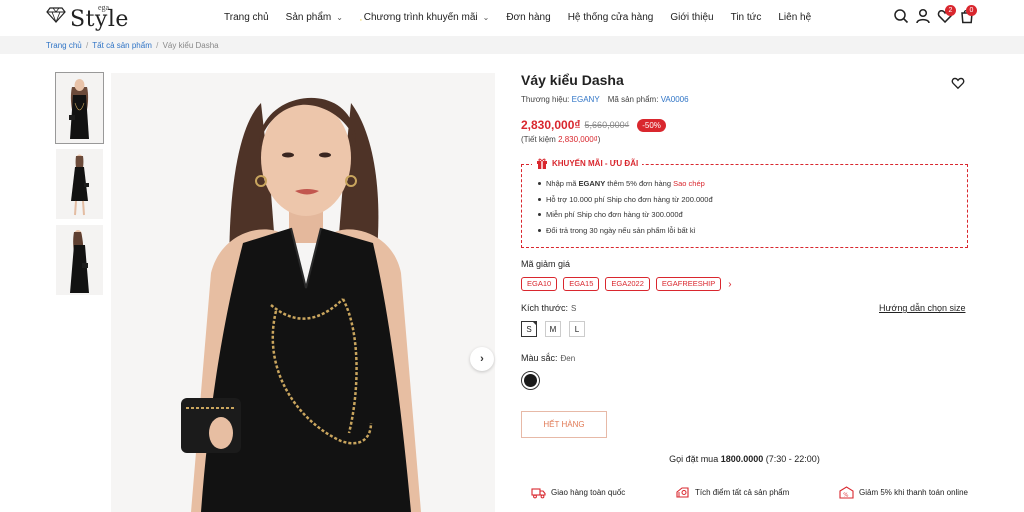 Image resolution: width=1024 pixels, height=512 pixels. What do you see at coordinates (539, 284) in the screenshot?
I see `coupon-chip: EGA10` at bounding box center [539, 284].